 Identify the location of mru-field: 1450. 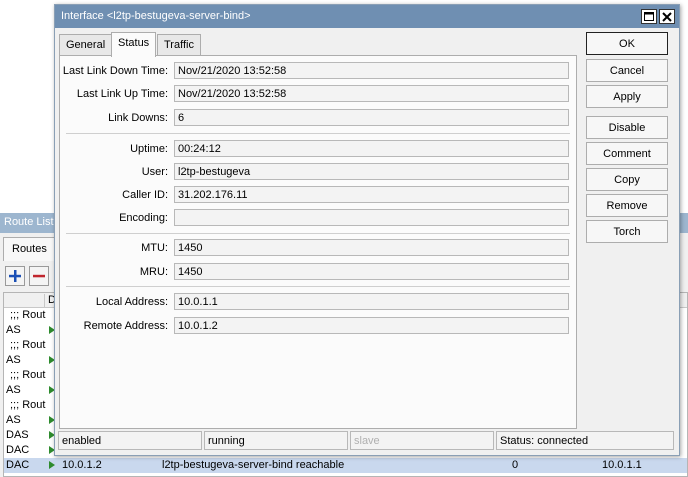
(371, 271).